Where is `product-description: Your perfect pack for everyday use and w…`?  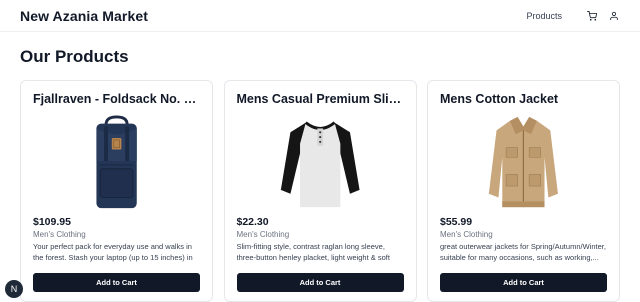 product-description: Your perfect pack for everyday use and w… is located at coordinates (113, 252).